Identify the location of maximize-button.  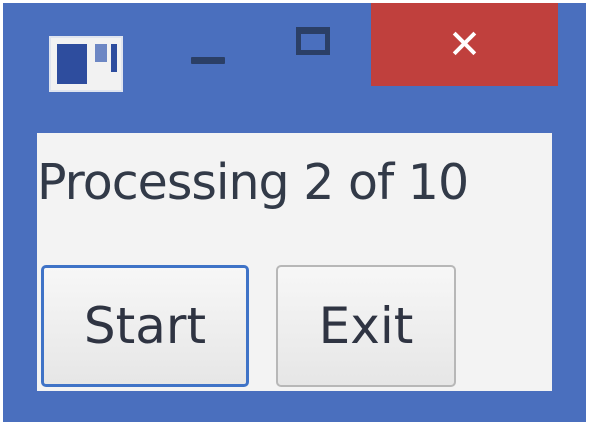
(320, 45).